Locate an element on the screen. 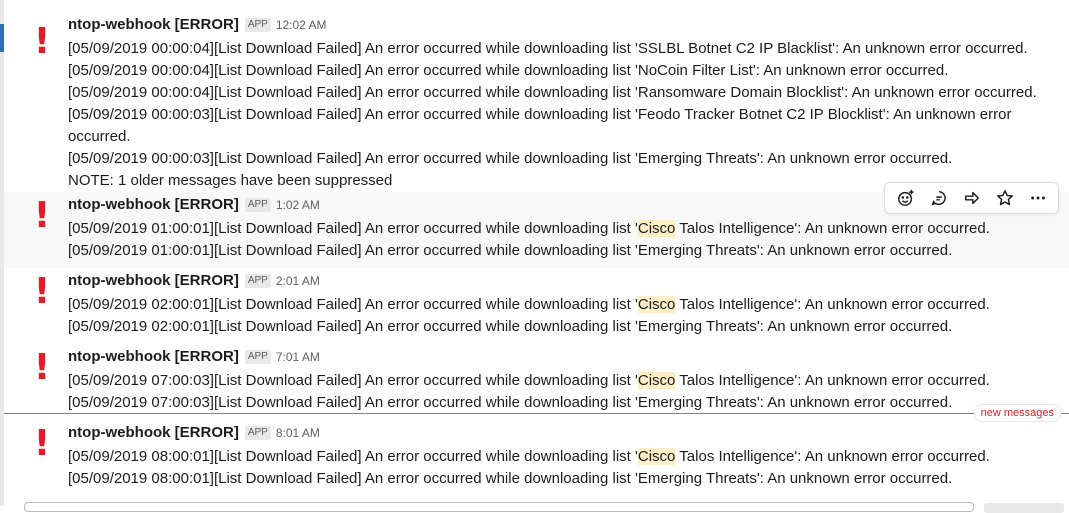 The image size is (1069, 513). add-reaction-icon is located at coordinates (905, 198).